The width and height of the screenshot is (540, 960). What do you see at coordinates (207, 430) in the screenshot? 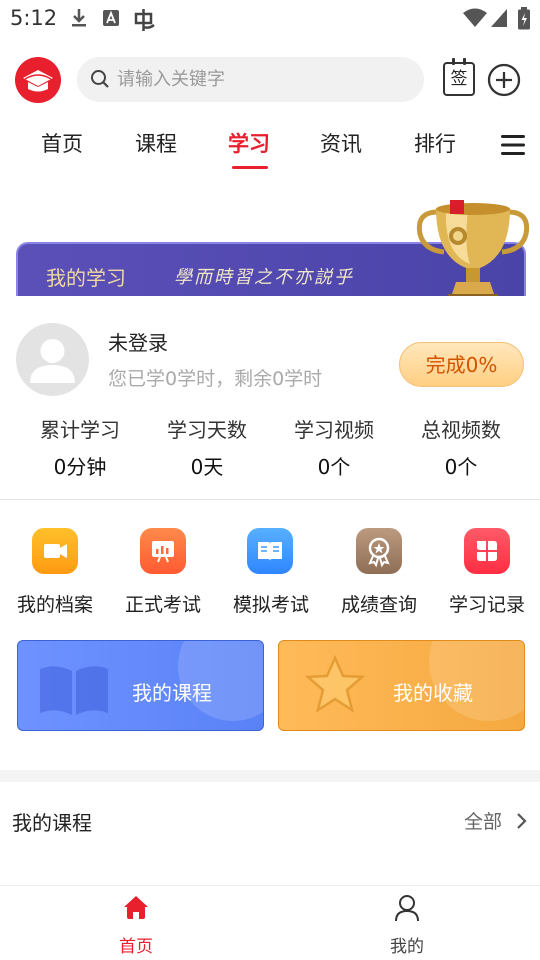
I see `stat-label-days: 学习天数` at bounding box center [207, 430].